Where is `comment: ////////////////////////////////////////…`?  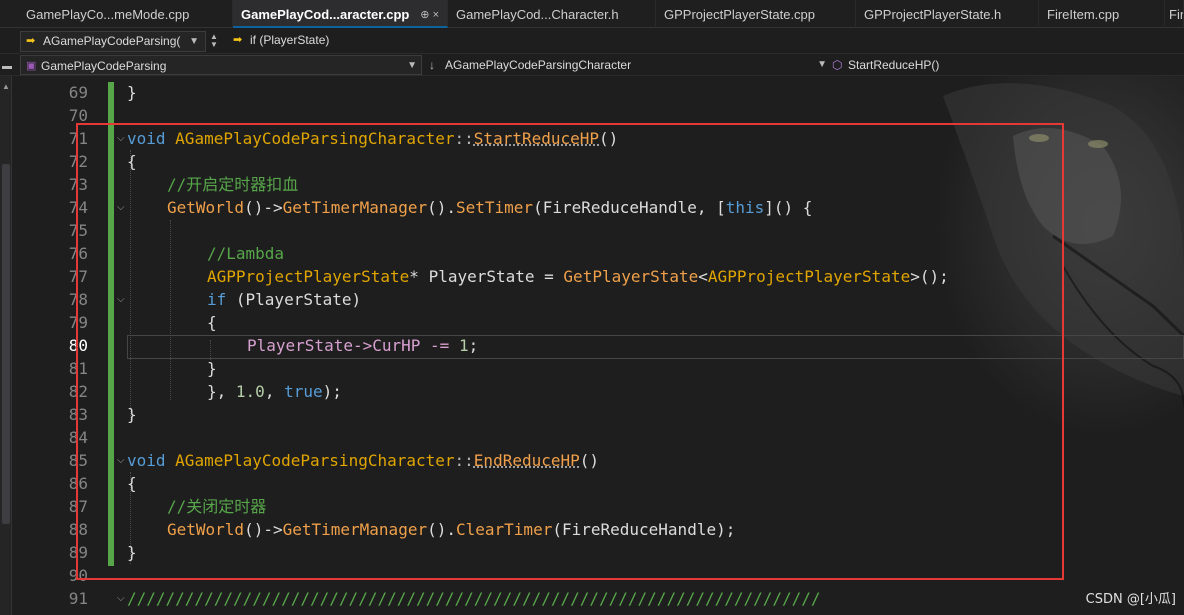
comment: ////////////////////////////////////////… is located at coordinates (474, 598).